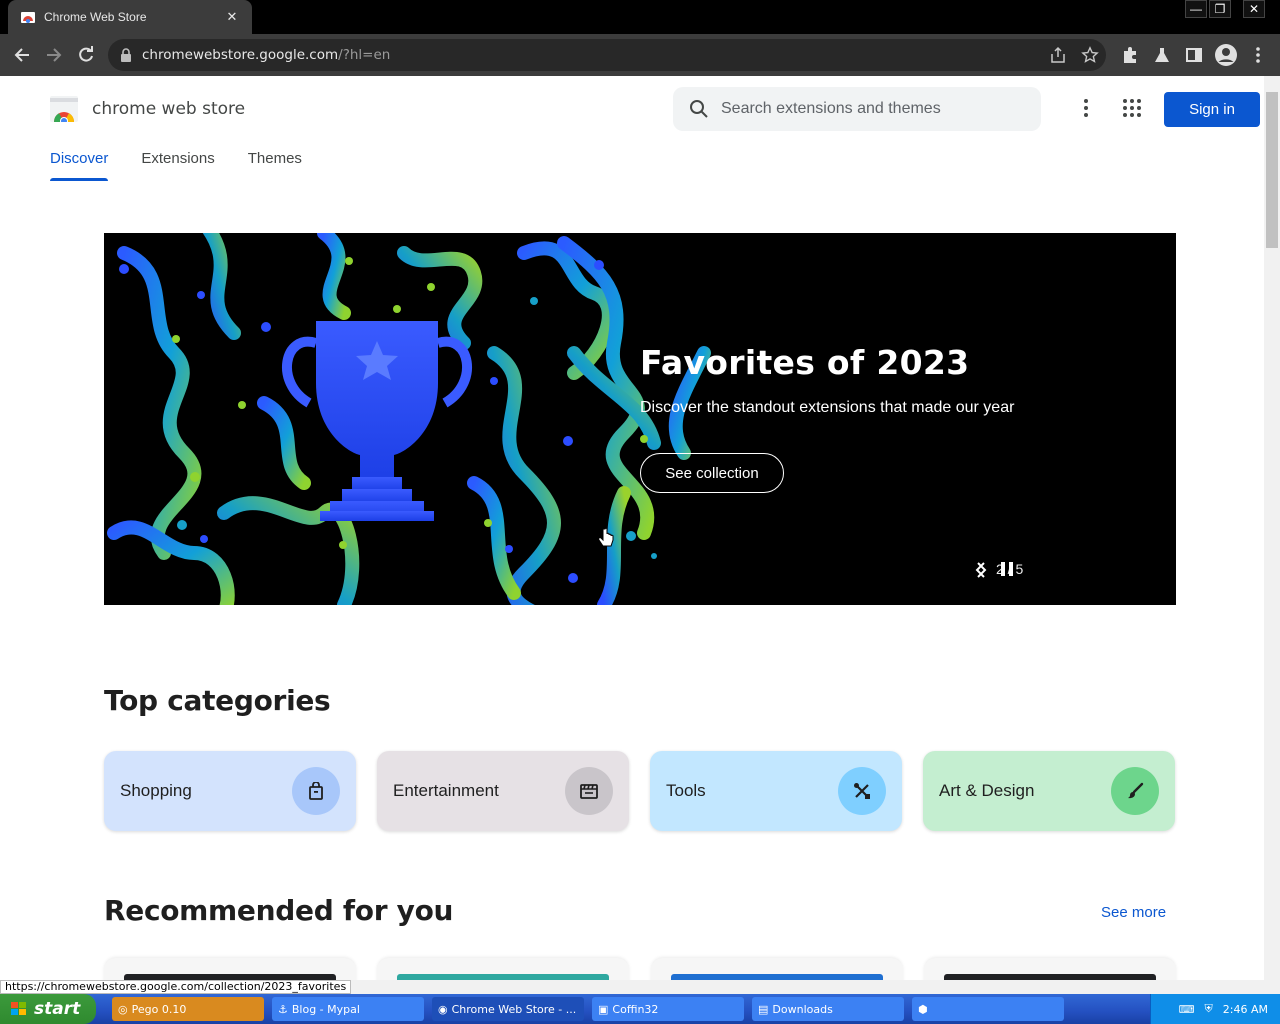  What do you see at coordinates (1220, 9) in the screenshot?
I see `restore-button: ❐` at bounding box center [1220, 9].